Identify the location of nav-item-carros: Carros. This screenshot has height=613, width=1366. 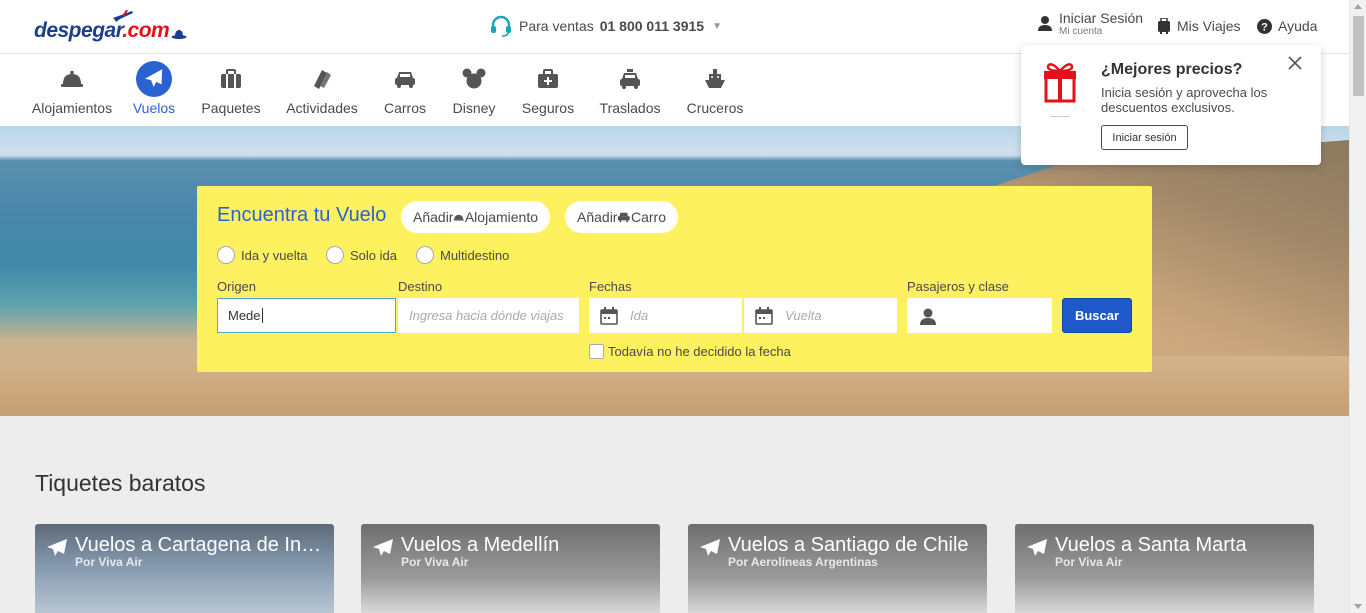
(405, 90).